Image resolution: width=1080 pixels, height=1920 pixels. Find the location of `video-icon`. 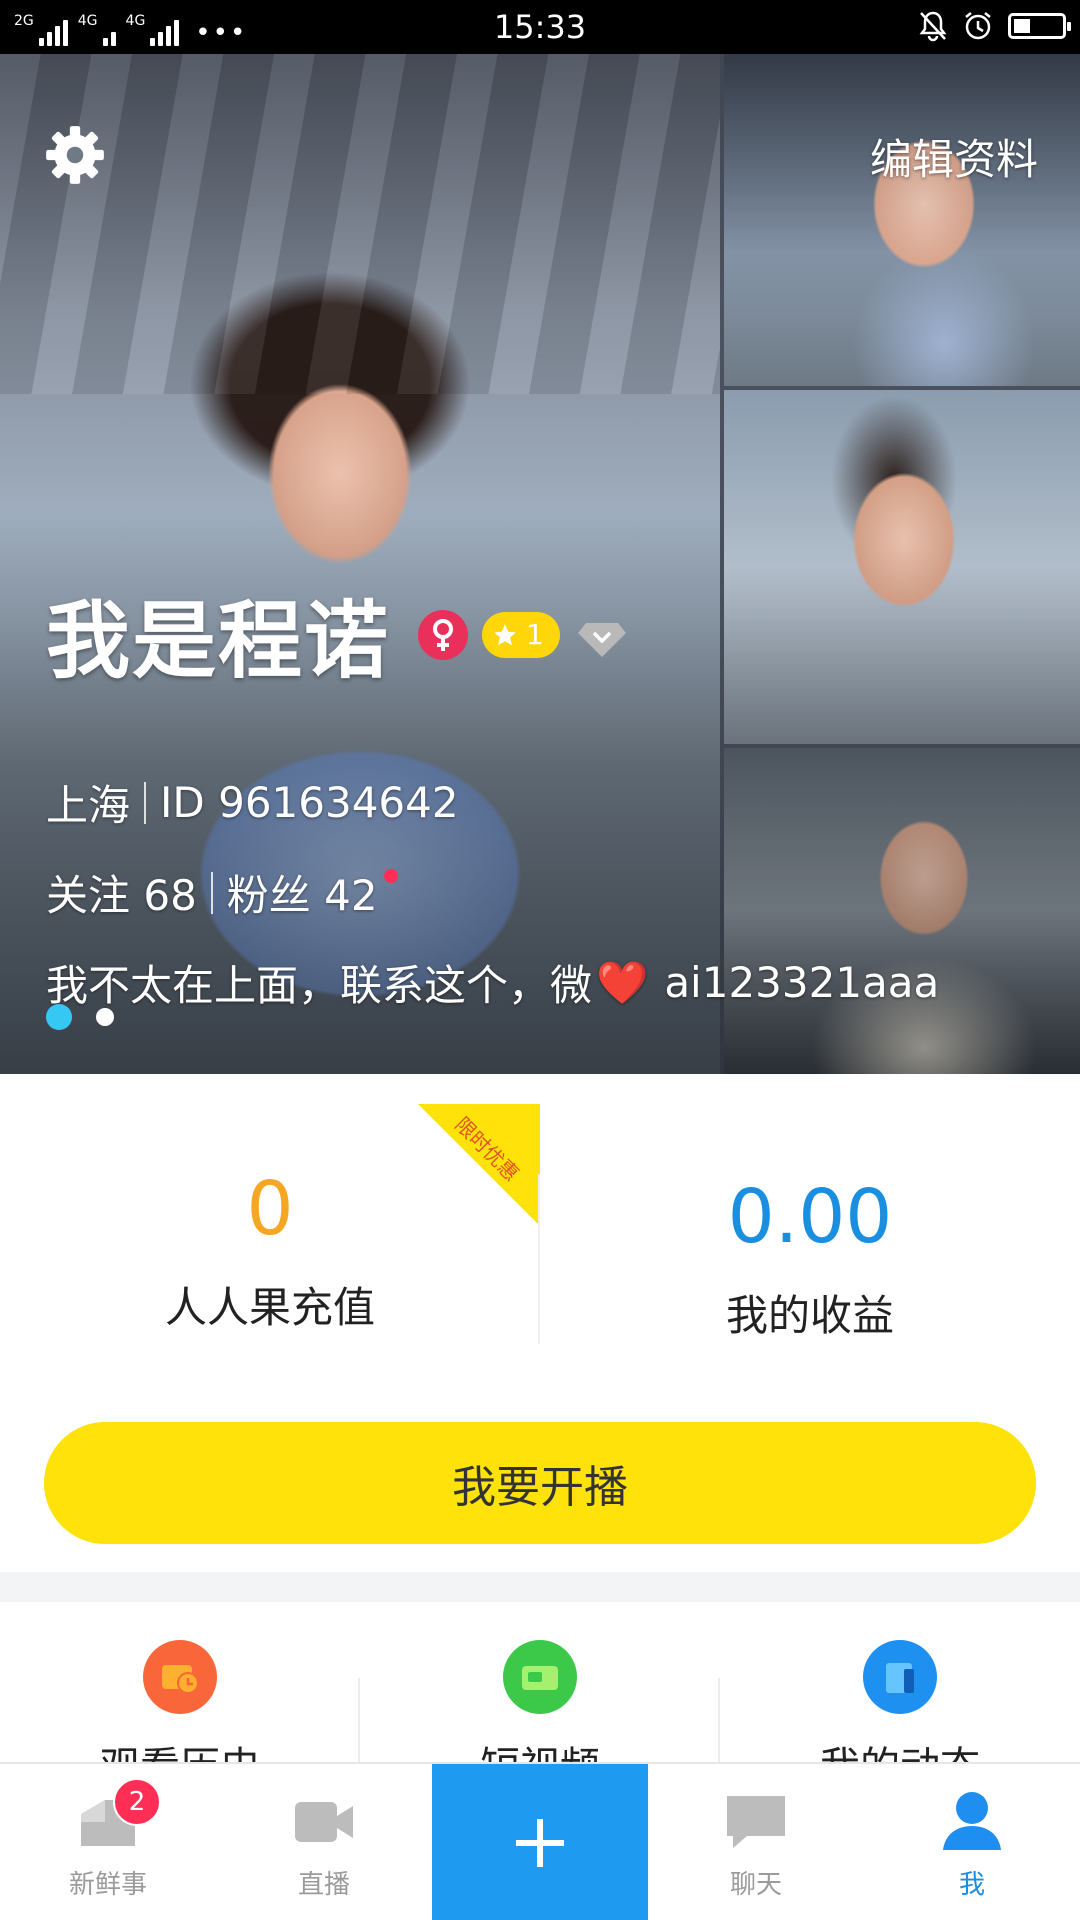

video-icon is located at coordinates (540, 1677).